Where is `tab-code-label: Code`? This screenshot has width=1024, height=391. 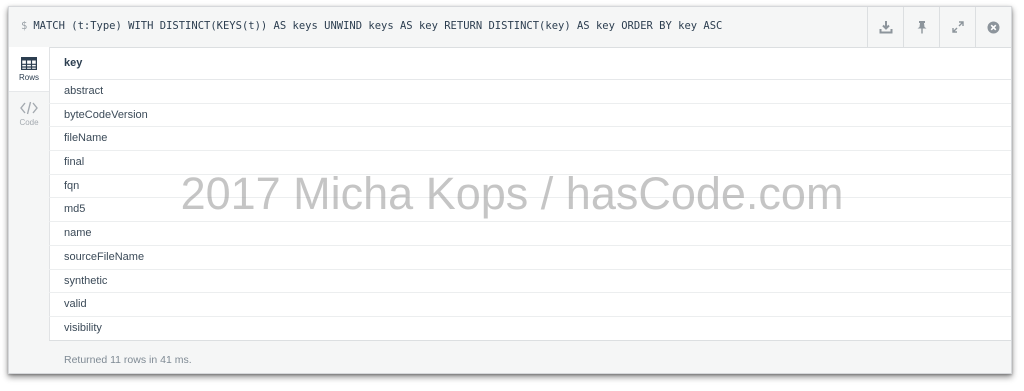 tab-code-label: Code is located at coordinates (29, 122).